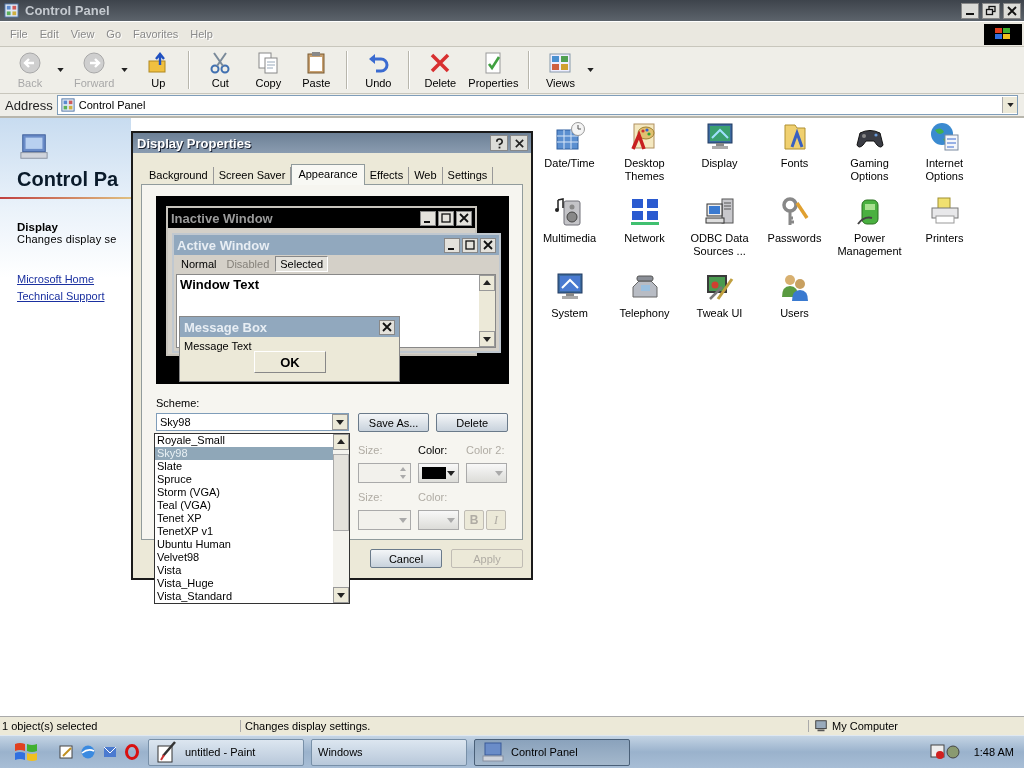 This screenshot has height=768, width=1024. Describe the element at coordinates (158, 70) in the screenshot. I see `toolbar-button: Up` at that location.